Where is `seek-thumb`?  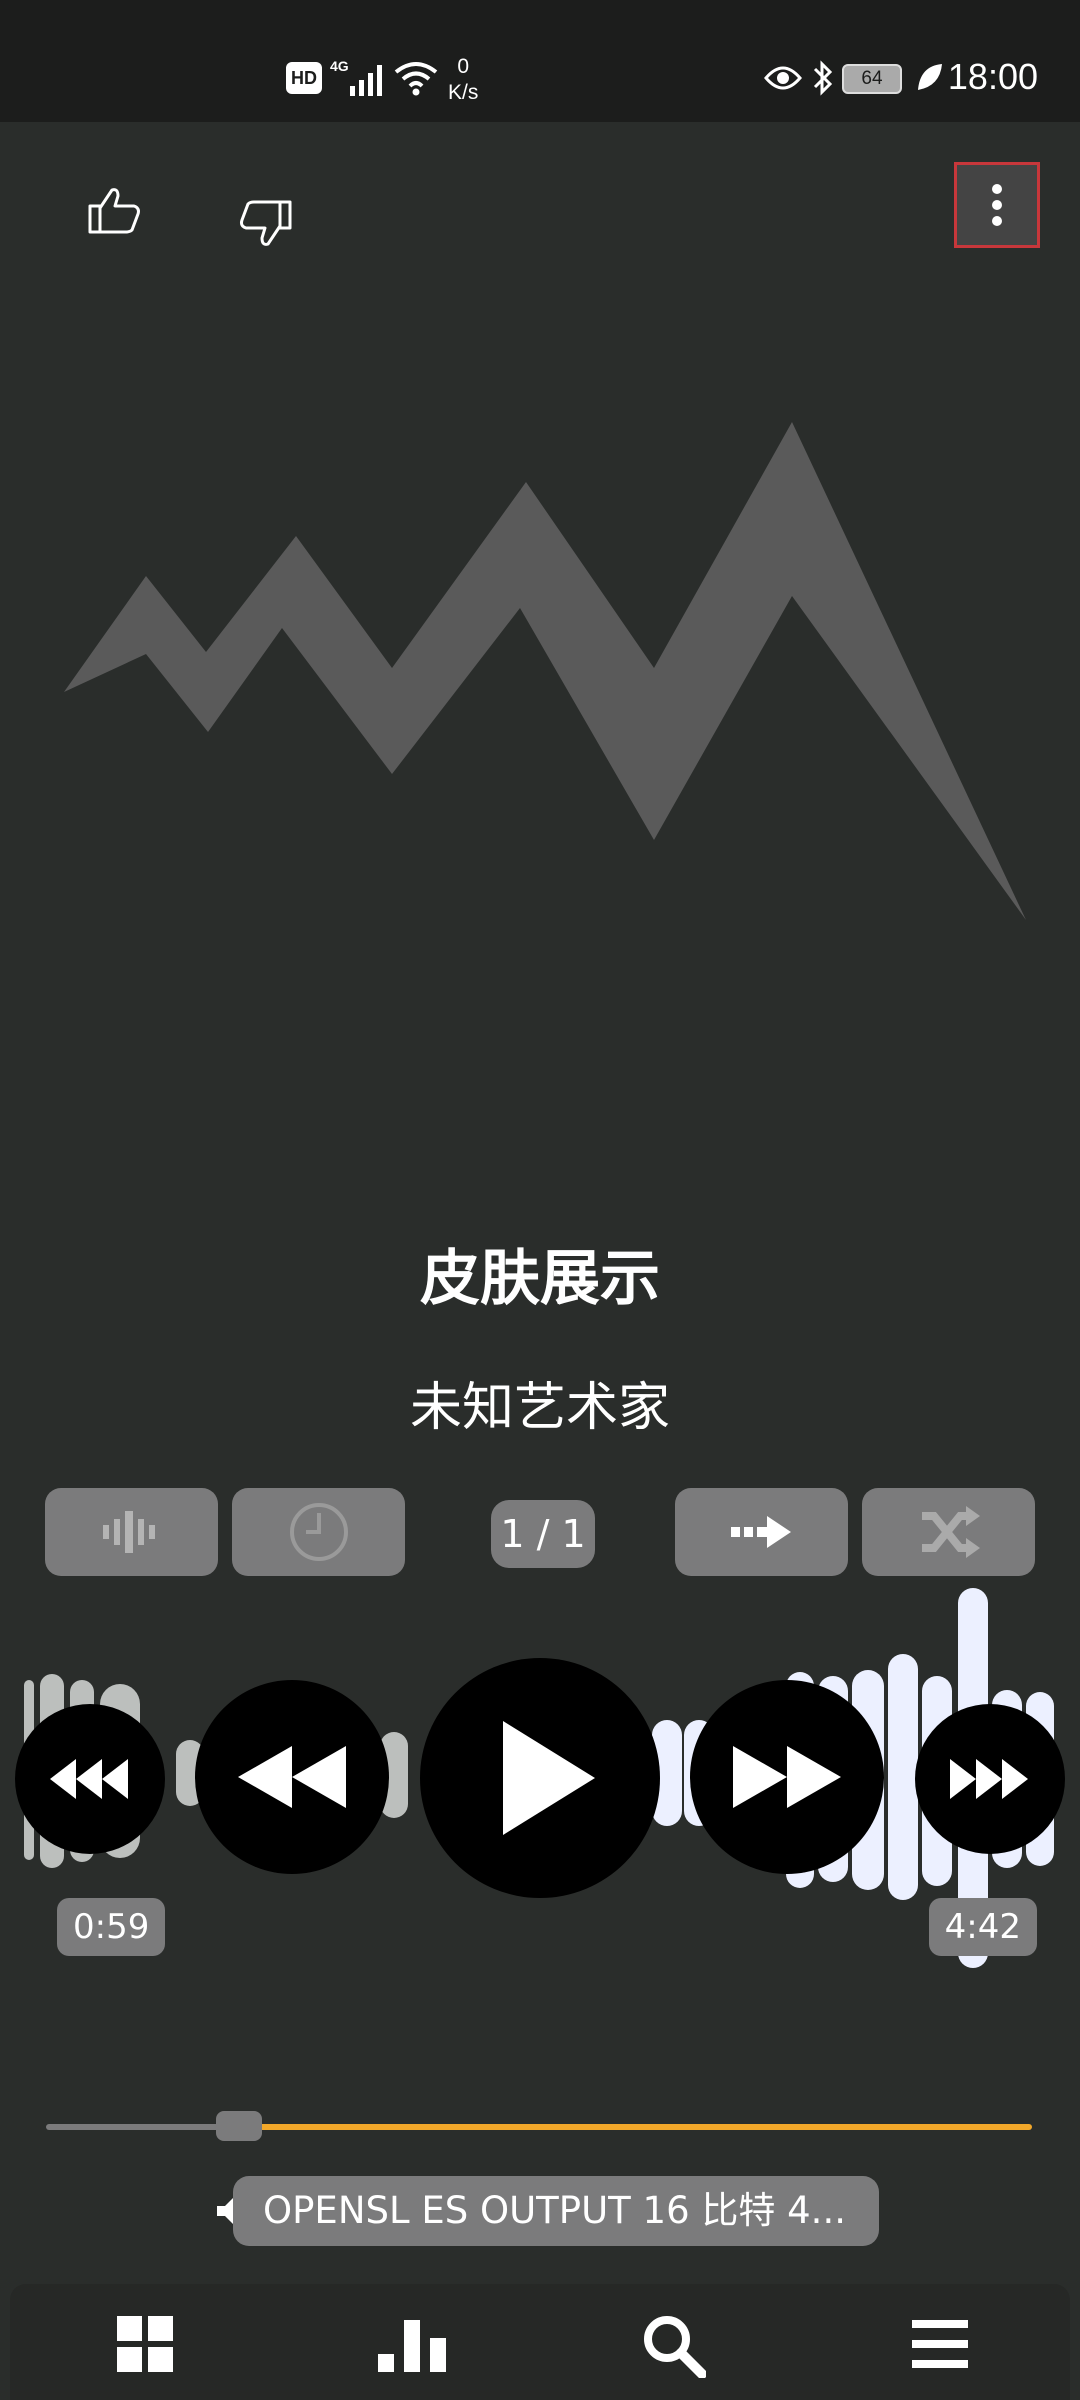 seek-thumb is located at coordinates (239, 2126).